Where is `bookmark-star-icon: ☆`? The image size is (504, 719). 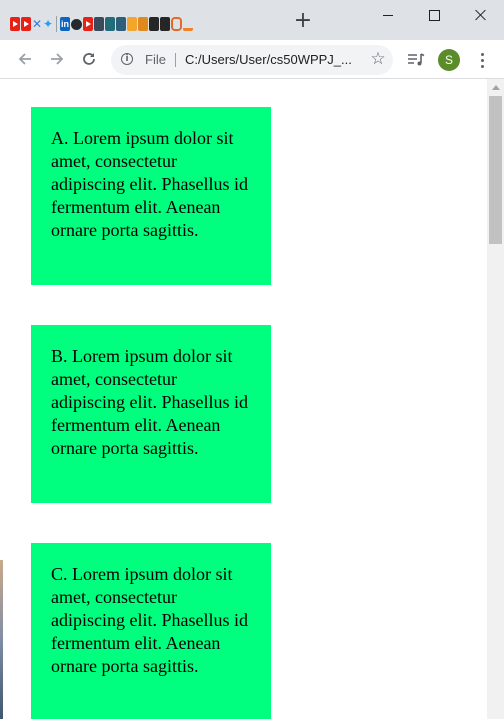
bookmark-star-icon: ☆ is located at coordinates (378, 59).